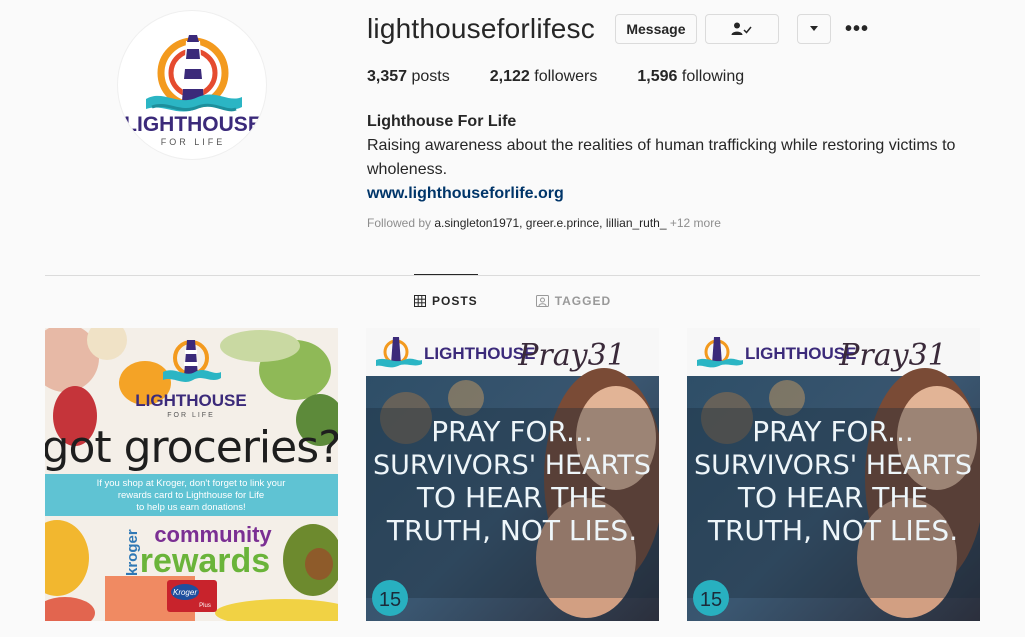 Image resolution: width=1025 pixels, height=637 pixels. What do you see at coordinates (193, 142) in the screenshot?
I see `logo-sub-text: FOR LIFE` at bounding box center [193, 142].